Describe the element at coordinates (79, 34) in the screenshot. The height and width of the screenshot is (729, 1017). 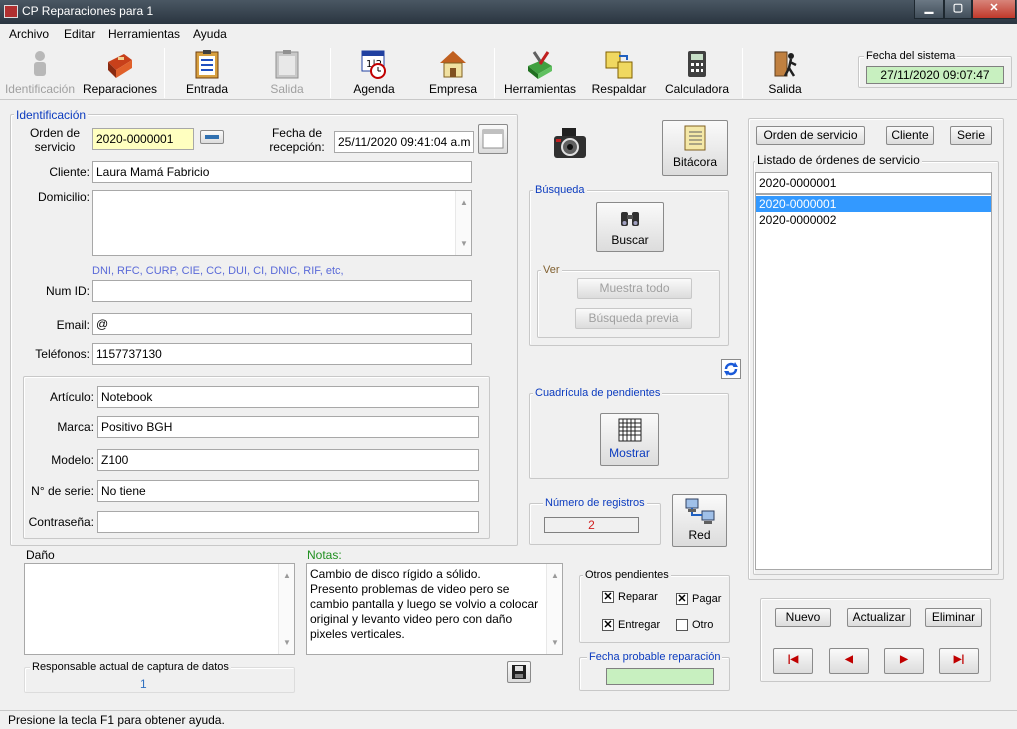
I see `menu-editar: Editar` at that location.